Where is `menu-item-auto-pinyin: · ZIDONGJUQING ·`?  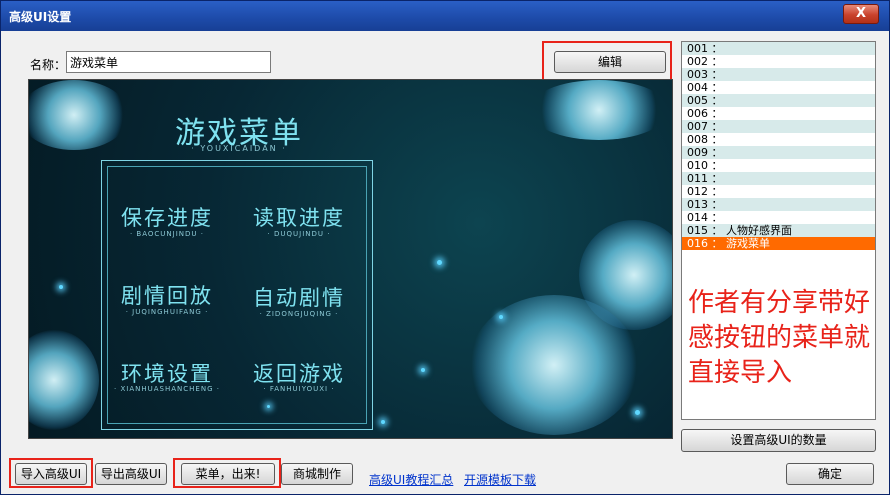
menu-item-auto-pinyin: · ZIDONGJUQING · is located at coordinates (299, 314).